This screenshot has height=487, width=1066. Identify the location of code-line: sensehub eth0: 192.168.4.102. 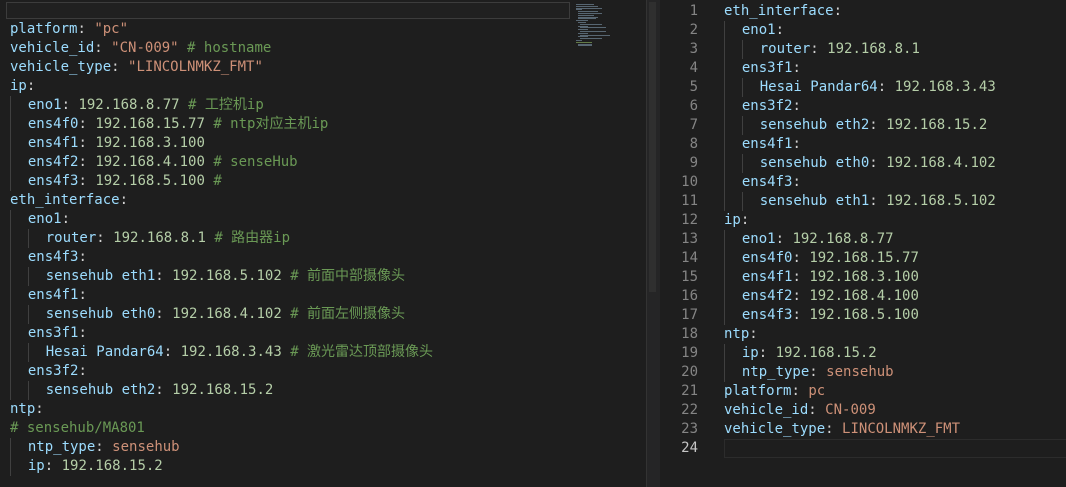
(860, 163).